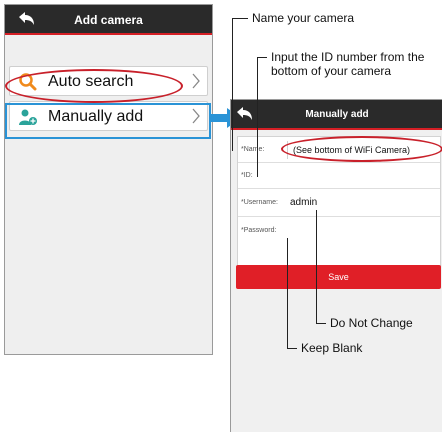  I want to click on save-button: Save, so click(338, 277).